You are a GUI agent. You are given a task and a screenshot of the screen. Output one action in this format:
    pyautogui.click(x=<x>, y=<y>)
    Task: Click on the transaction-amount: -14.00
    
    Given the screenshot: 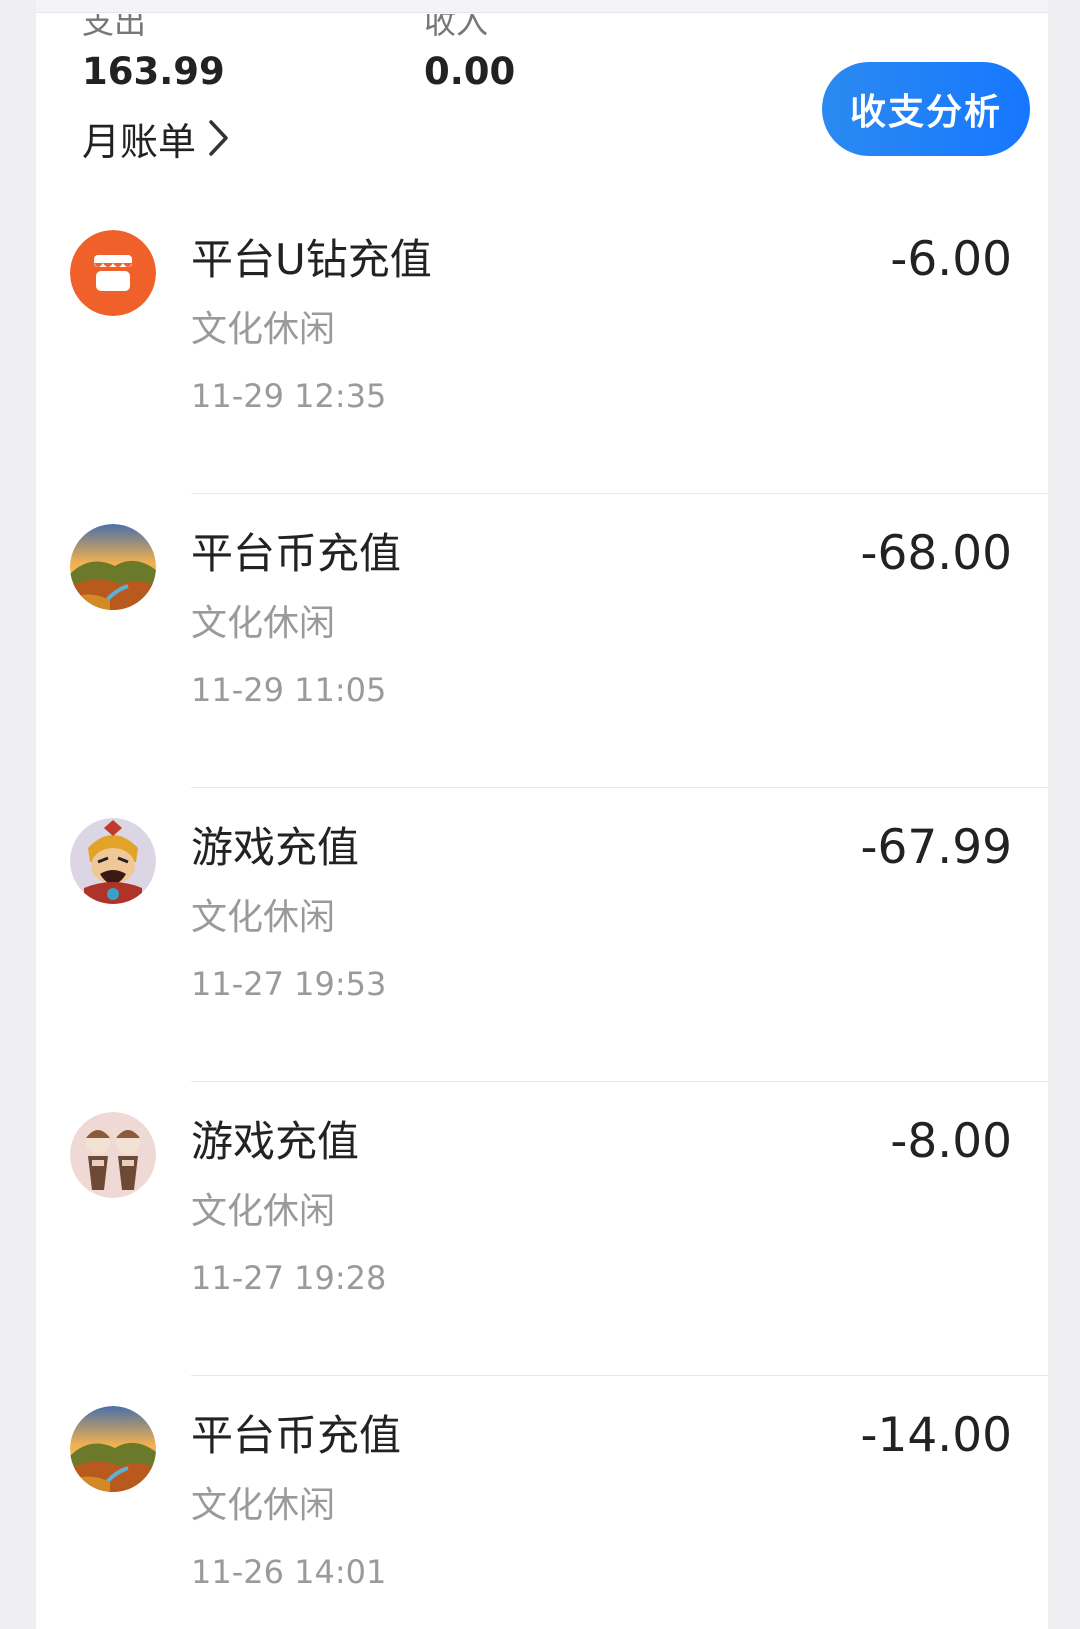 What is the action you would take?
    pyautogui.click(x=936, y=1435)
    